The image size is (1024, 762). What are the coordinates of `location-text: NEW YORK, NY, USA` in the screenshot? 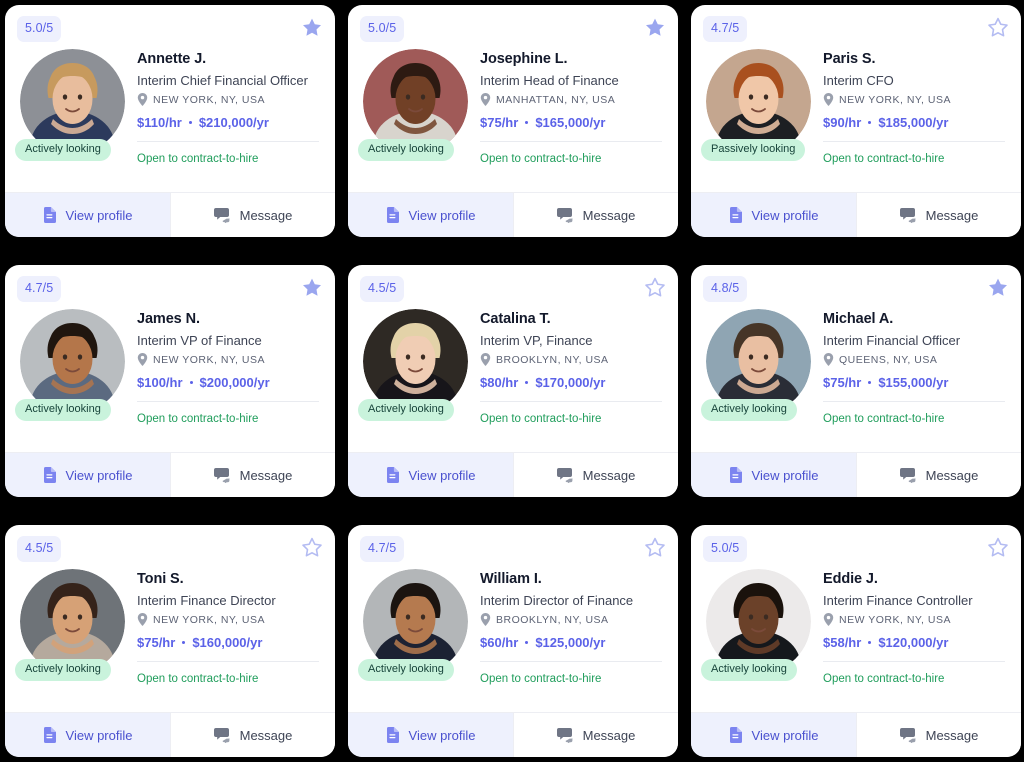 It's located at (895, 619).